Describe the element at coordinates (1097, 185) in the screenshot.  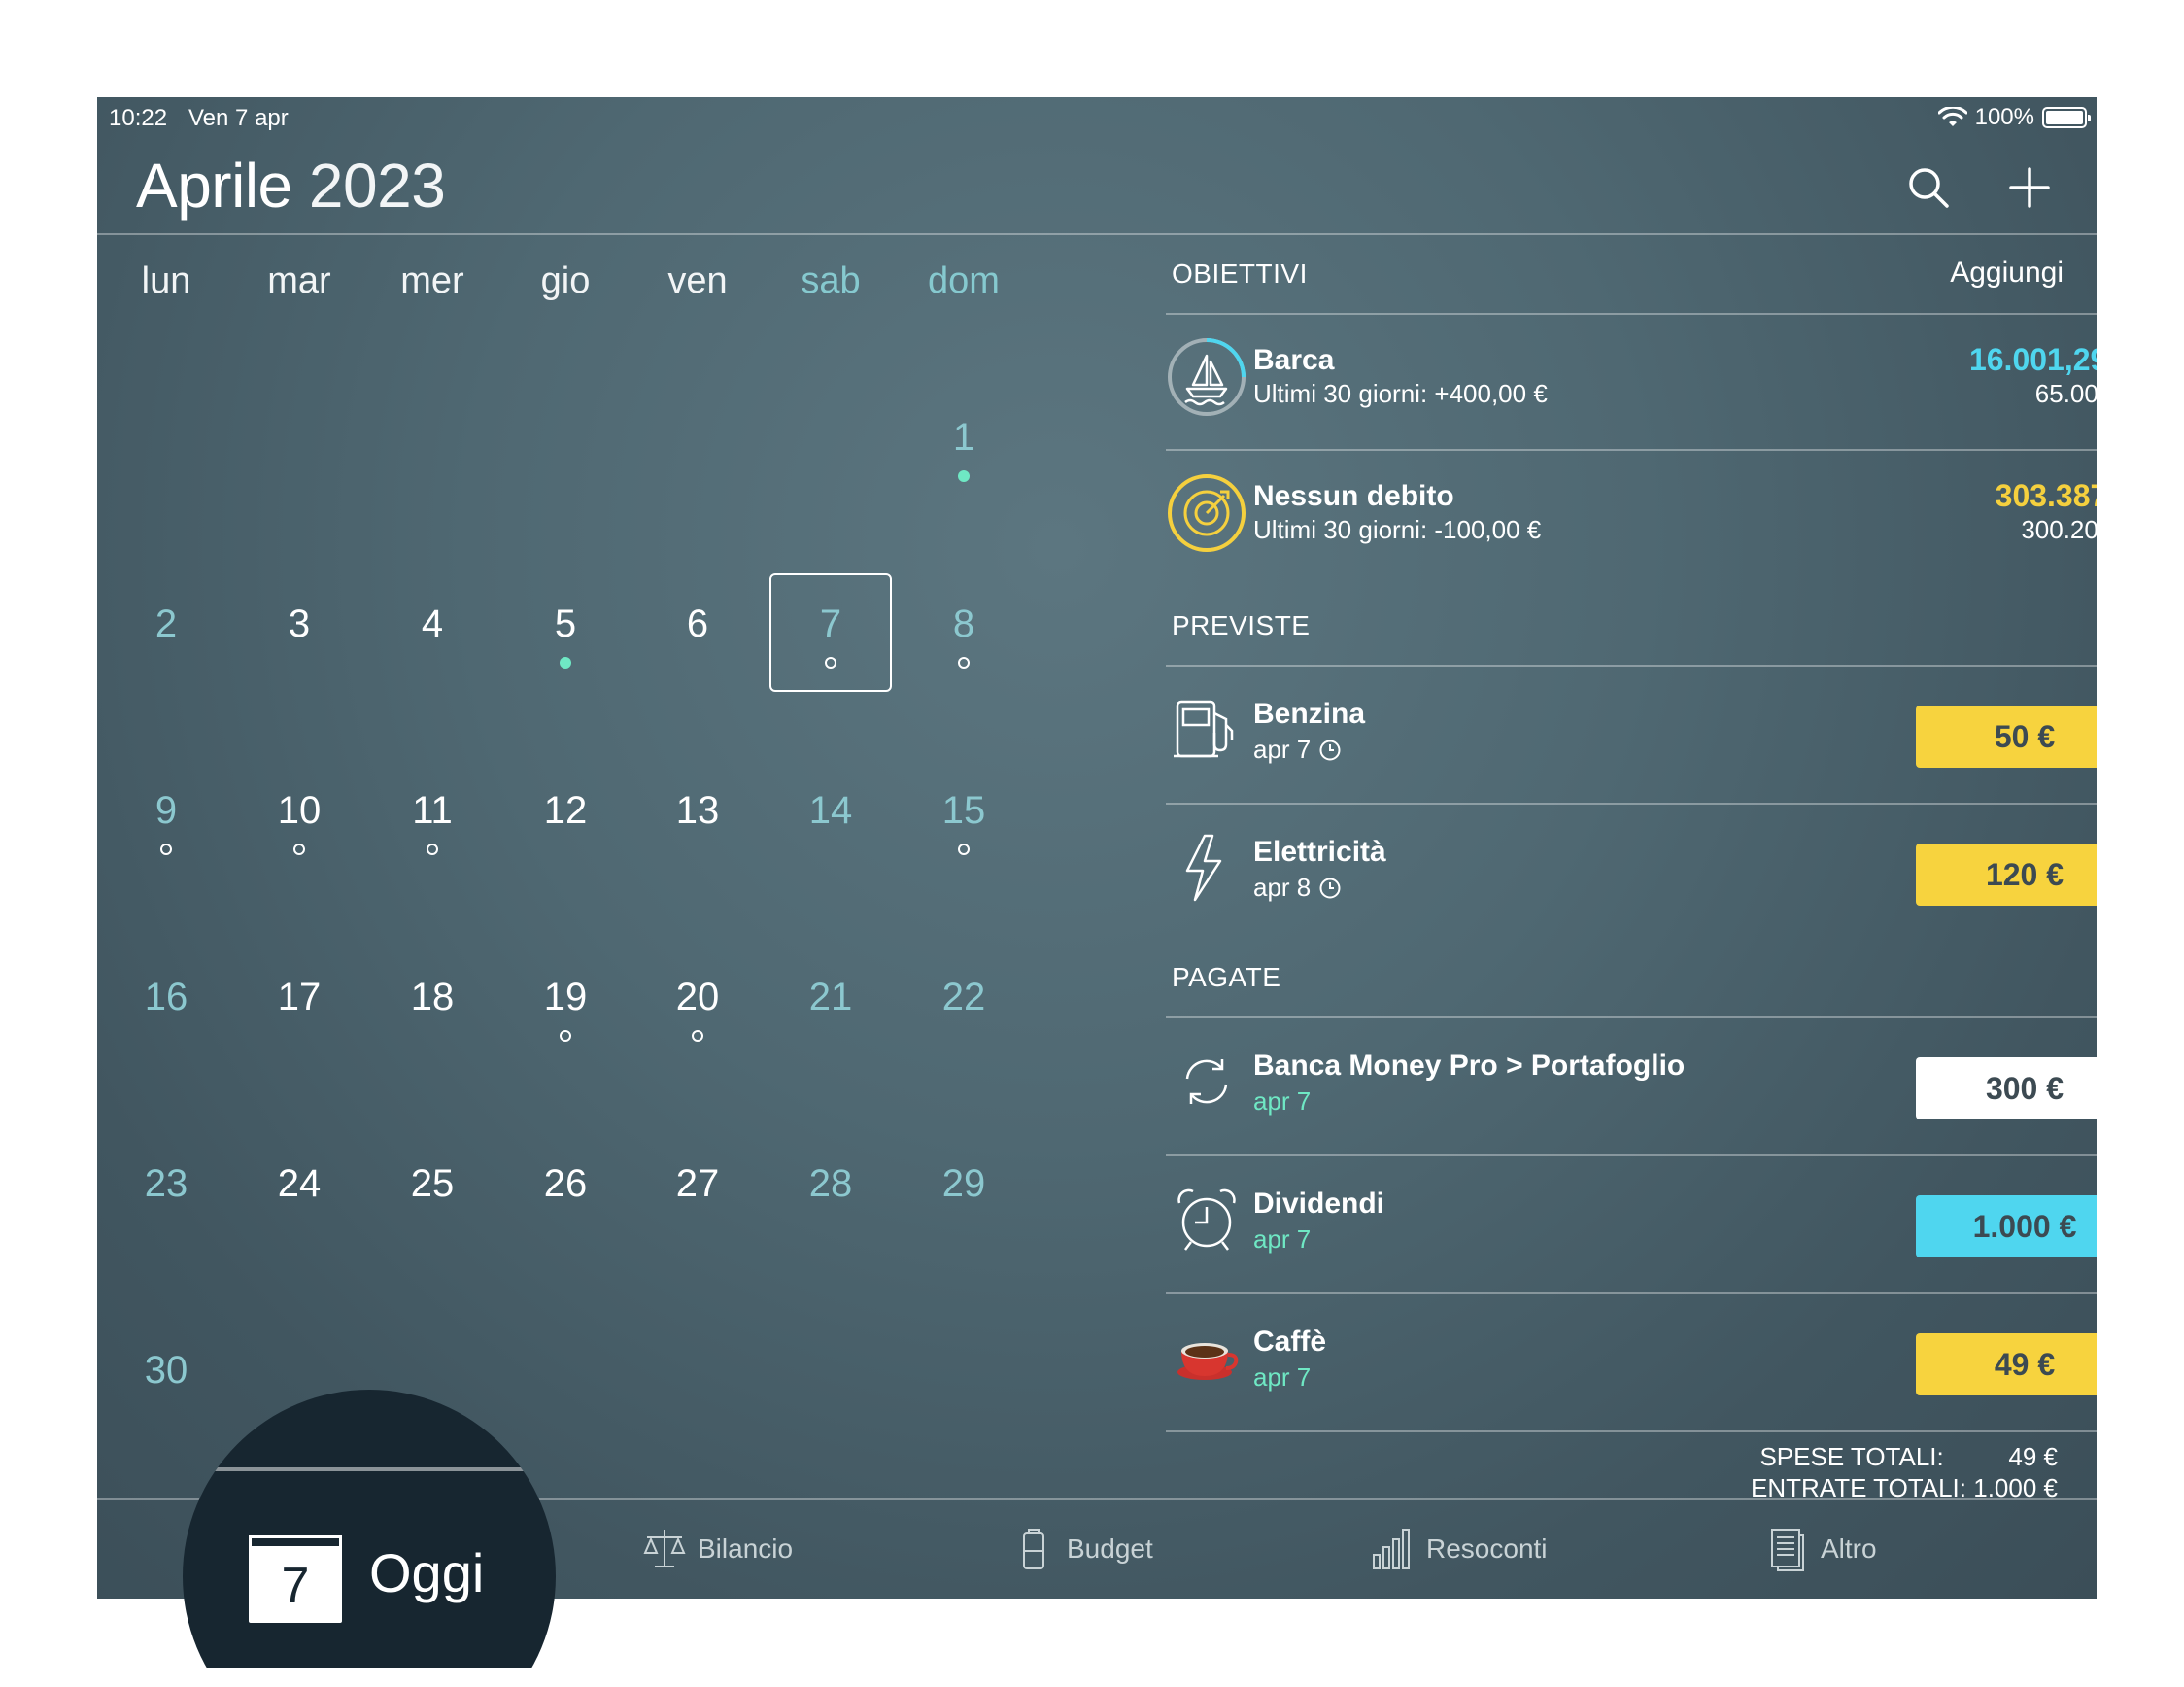
I see `header: Aprile 2023` at that location.